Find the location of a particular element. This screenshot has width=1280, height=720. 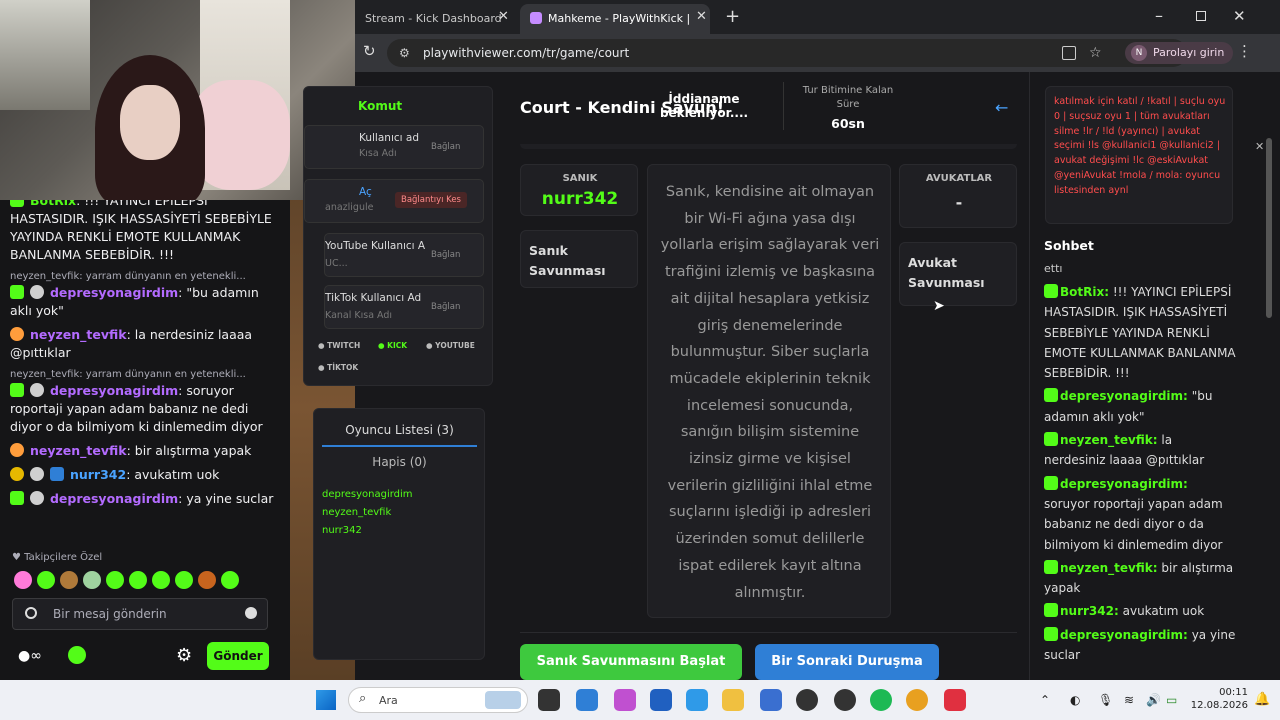

close-icon: ✕ is located at coordinates (1259, 146).